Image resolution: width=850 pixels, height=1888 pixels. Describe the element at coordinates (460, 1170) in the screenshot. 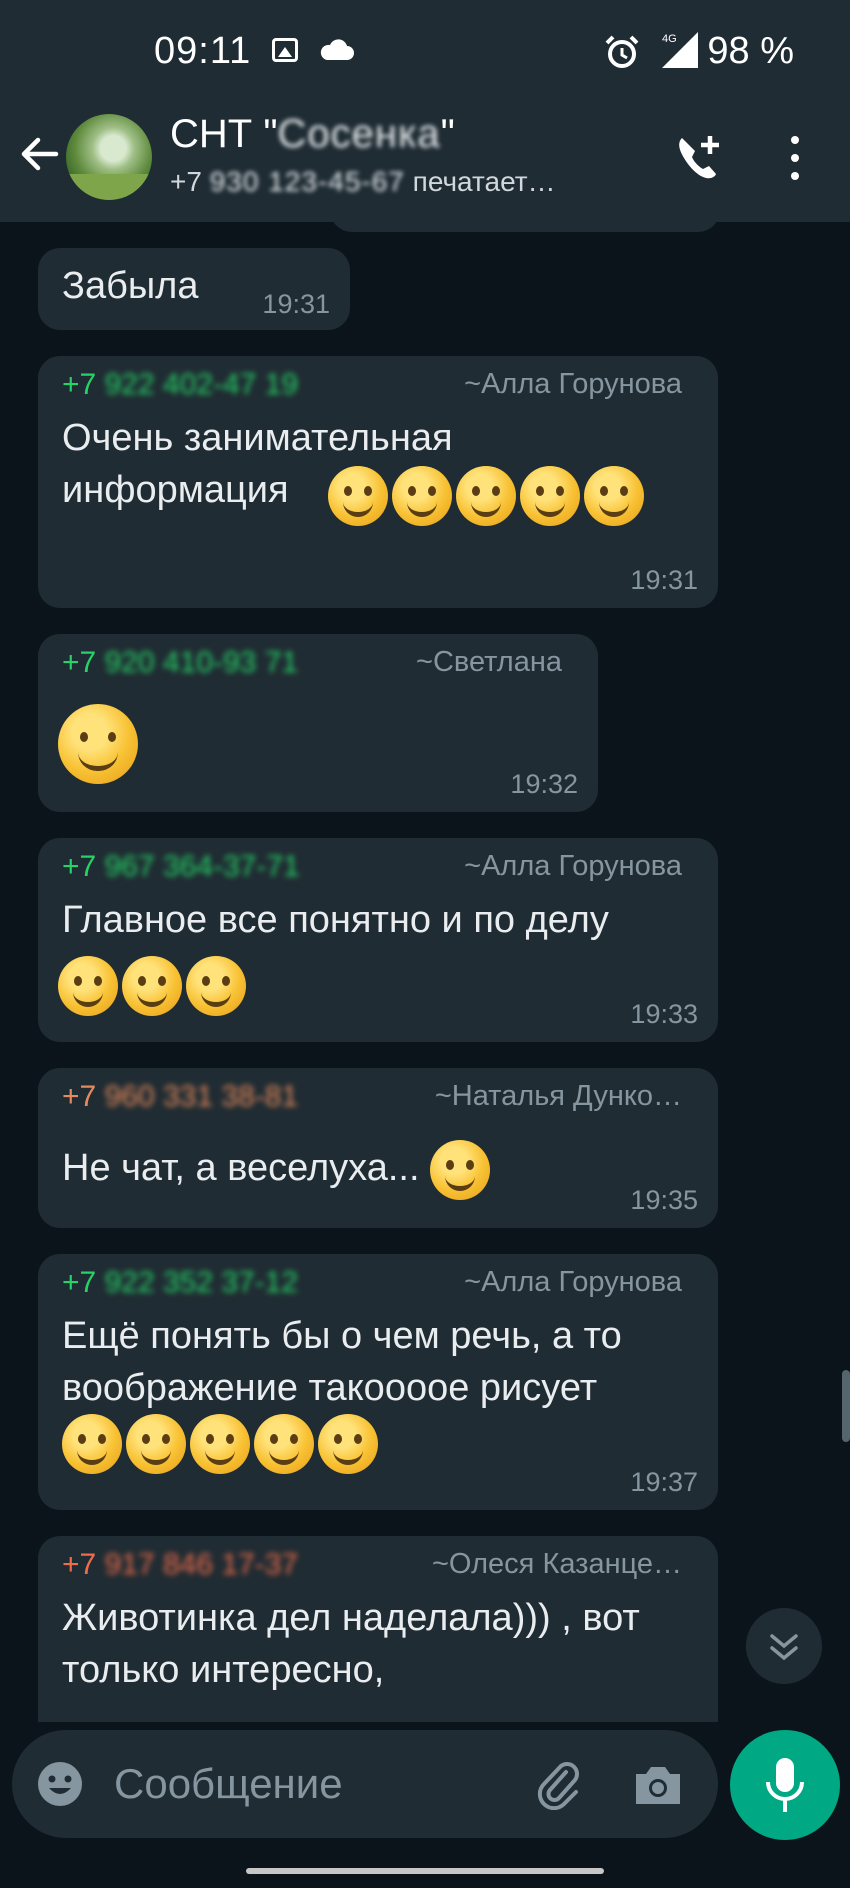

I see `grinning-emoji-icon` at that location.